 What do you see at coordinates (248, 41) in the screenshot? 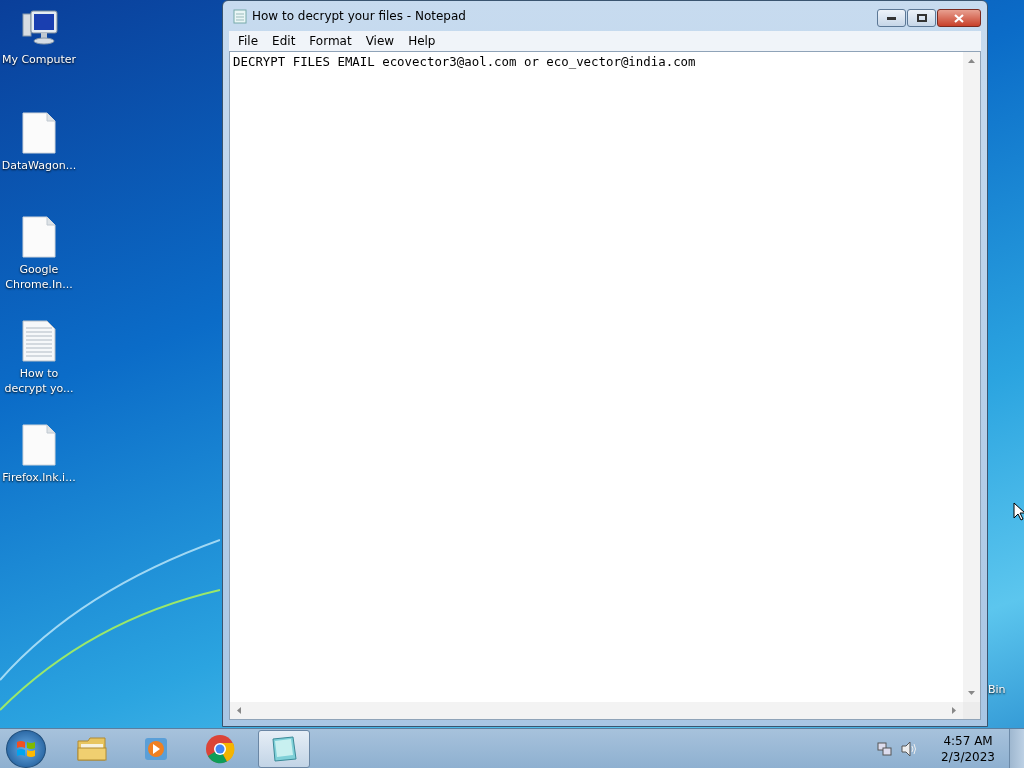
I see `menu-item: File` at bounding box center [248, 41].